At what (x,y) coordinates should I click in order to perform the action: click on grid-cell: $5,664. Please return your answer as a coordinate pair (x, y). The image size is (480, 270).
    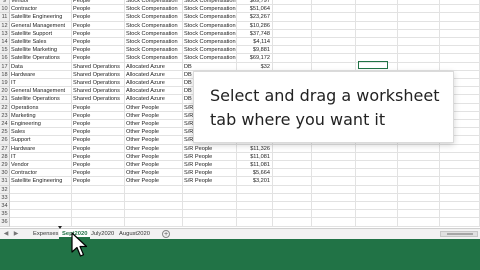
    Looking at the image, I should click on (255, 173).